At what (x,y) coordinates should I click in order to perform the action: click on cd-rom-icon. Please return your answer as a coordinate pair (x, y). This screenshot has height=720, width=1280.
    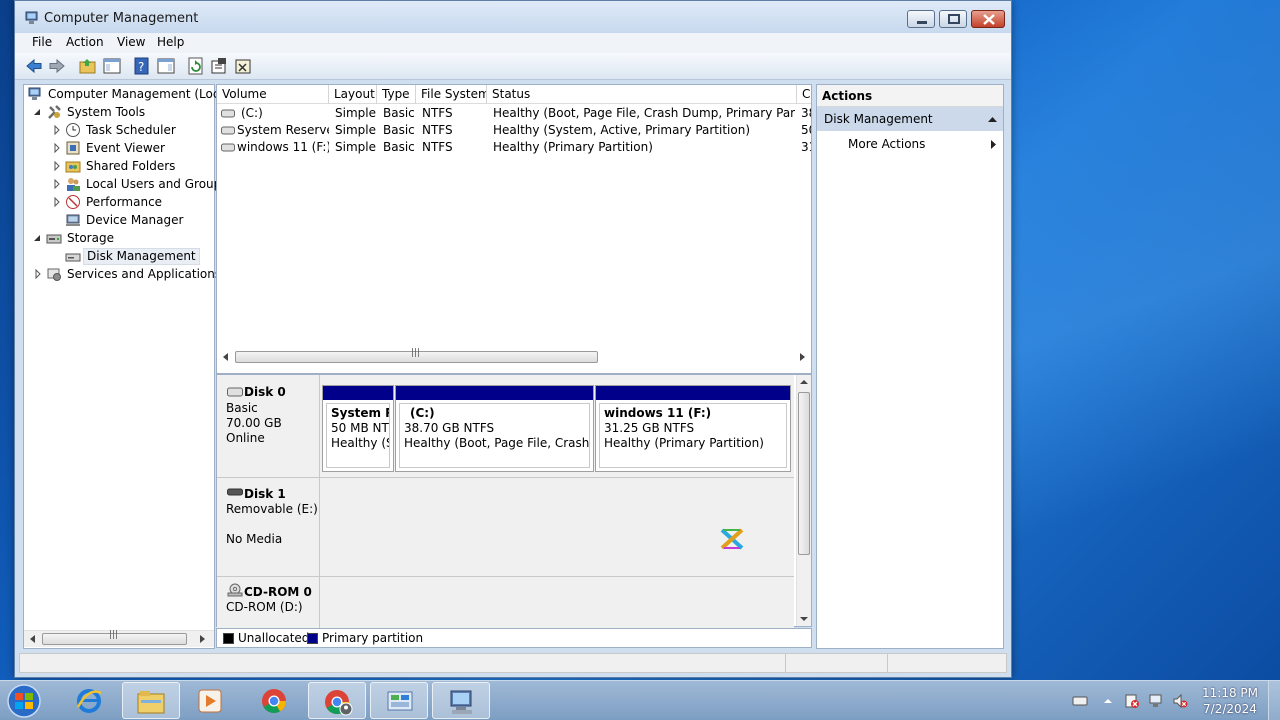
    Looking at the image, I should click on (235, 590).